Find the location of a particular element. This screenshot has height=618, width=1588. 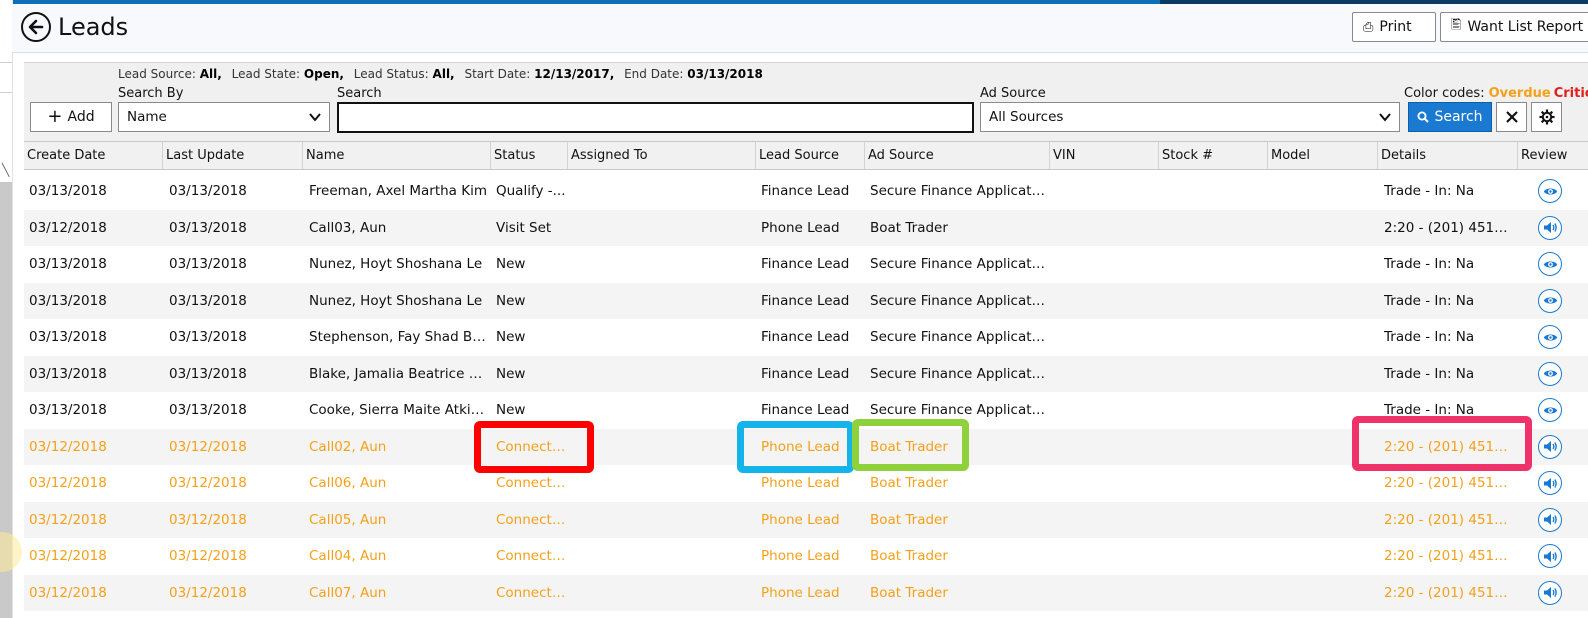

caret-icon: ╲ is located at coordinates (5, 170).